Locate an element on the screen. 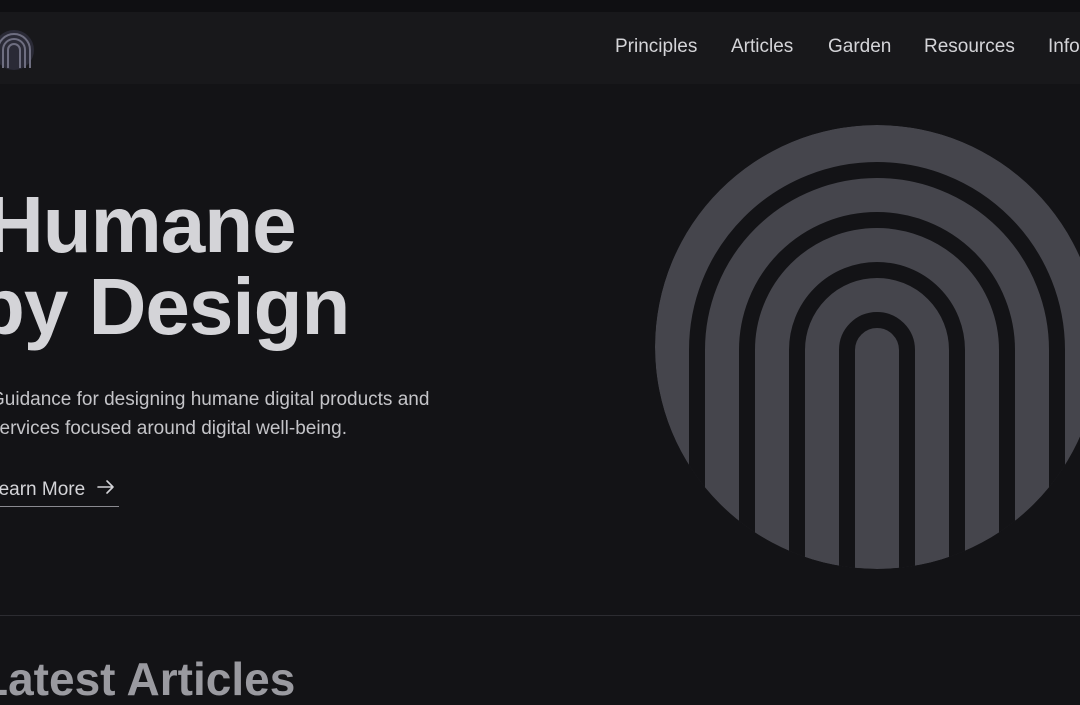 The image size is (1080, 705). hero-title-line1: Humane is located at coordinates (148, 224).